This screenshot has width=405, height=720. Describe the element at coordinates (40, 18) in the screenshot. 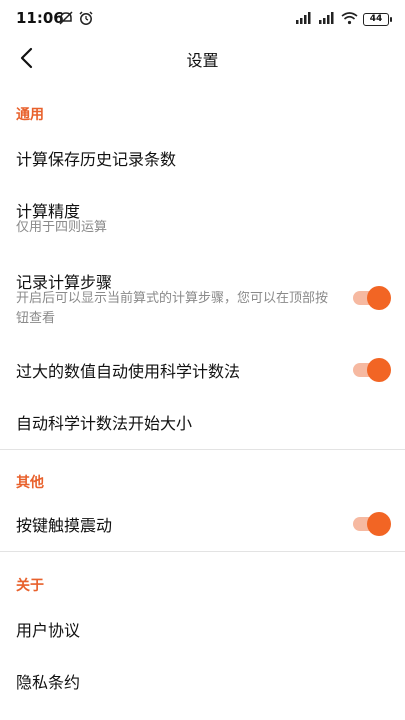

I see `status-time: 11:06` at that location.